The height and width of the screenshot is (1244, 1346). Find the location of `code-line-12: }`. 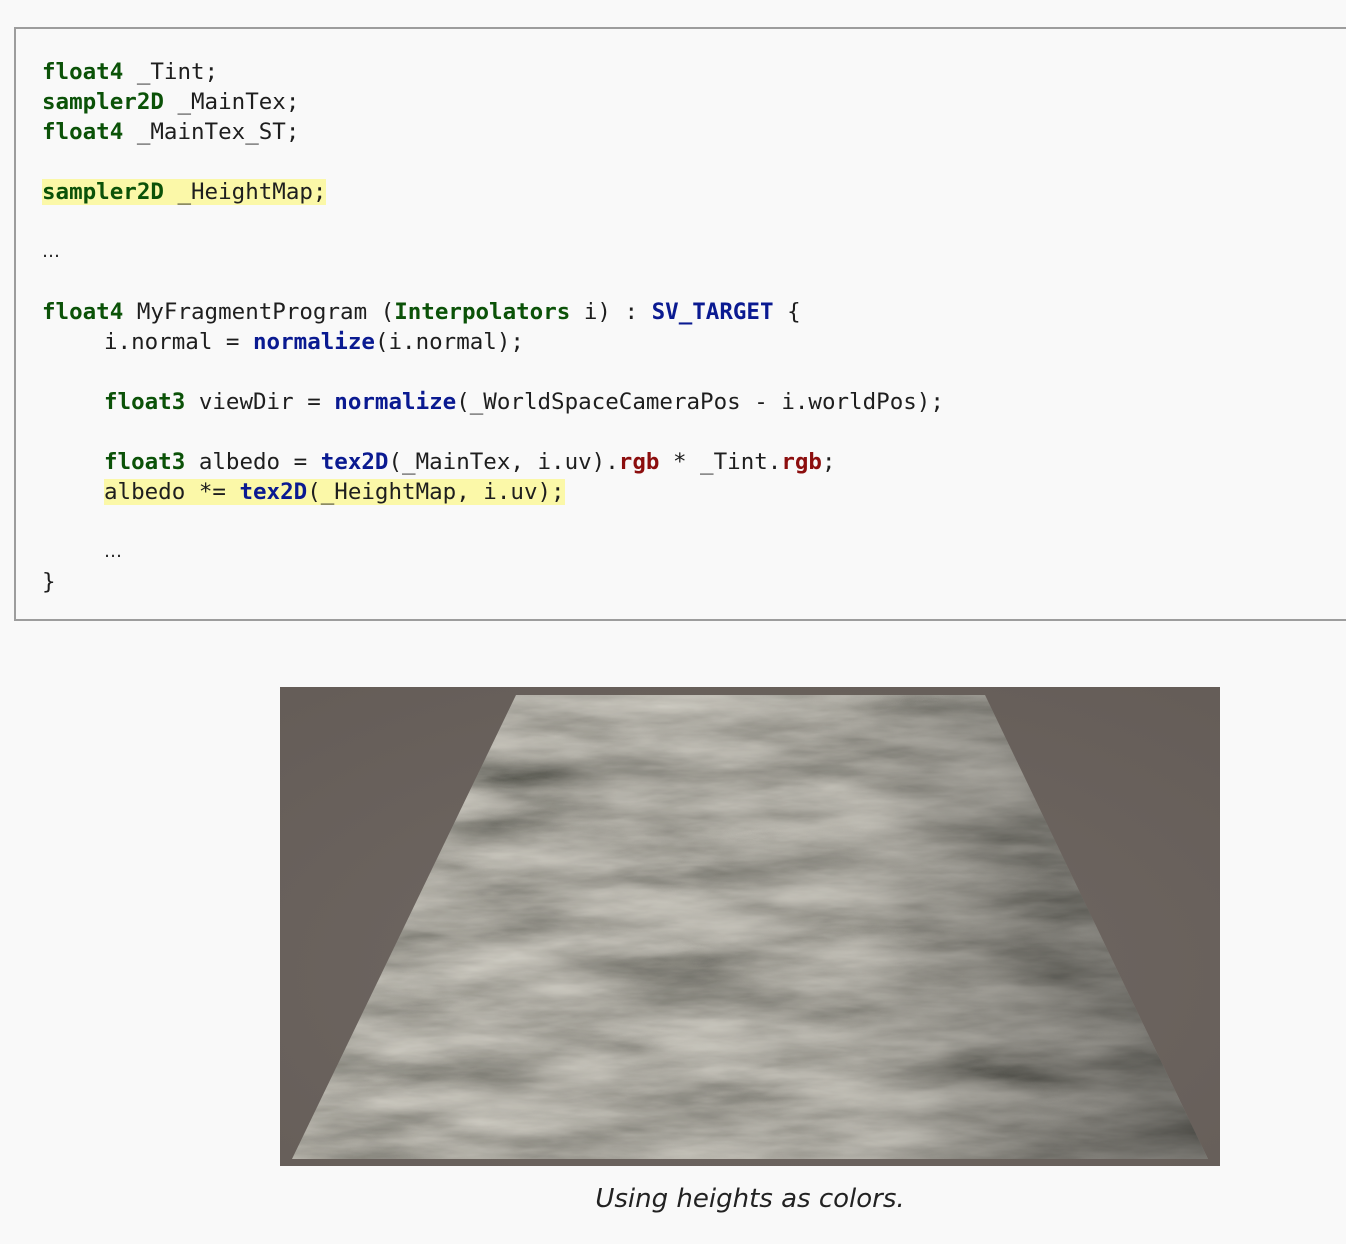

code-line-12: } is located at coordinates (49, 582).